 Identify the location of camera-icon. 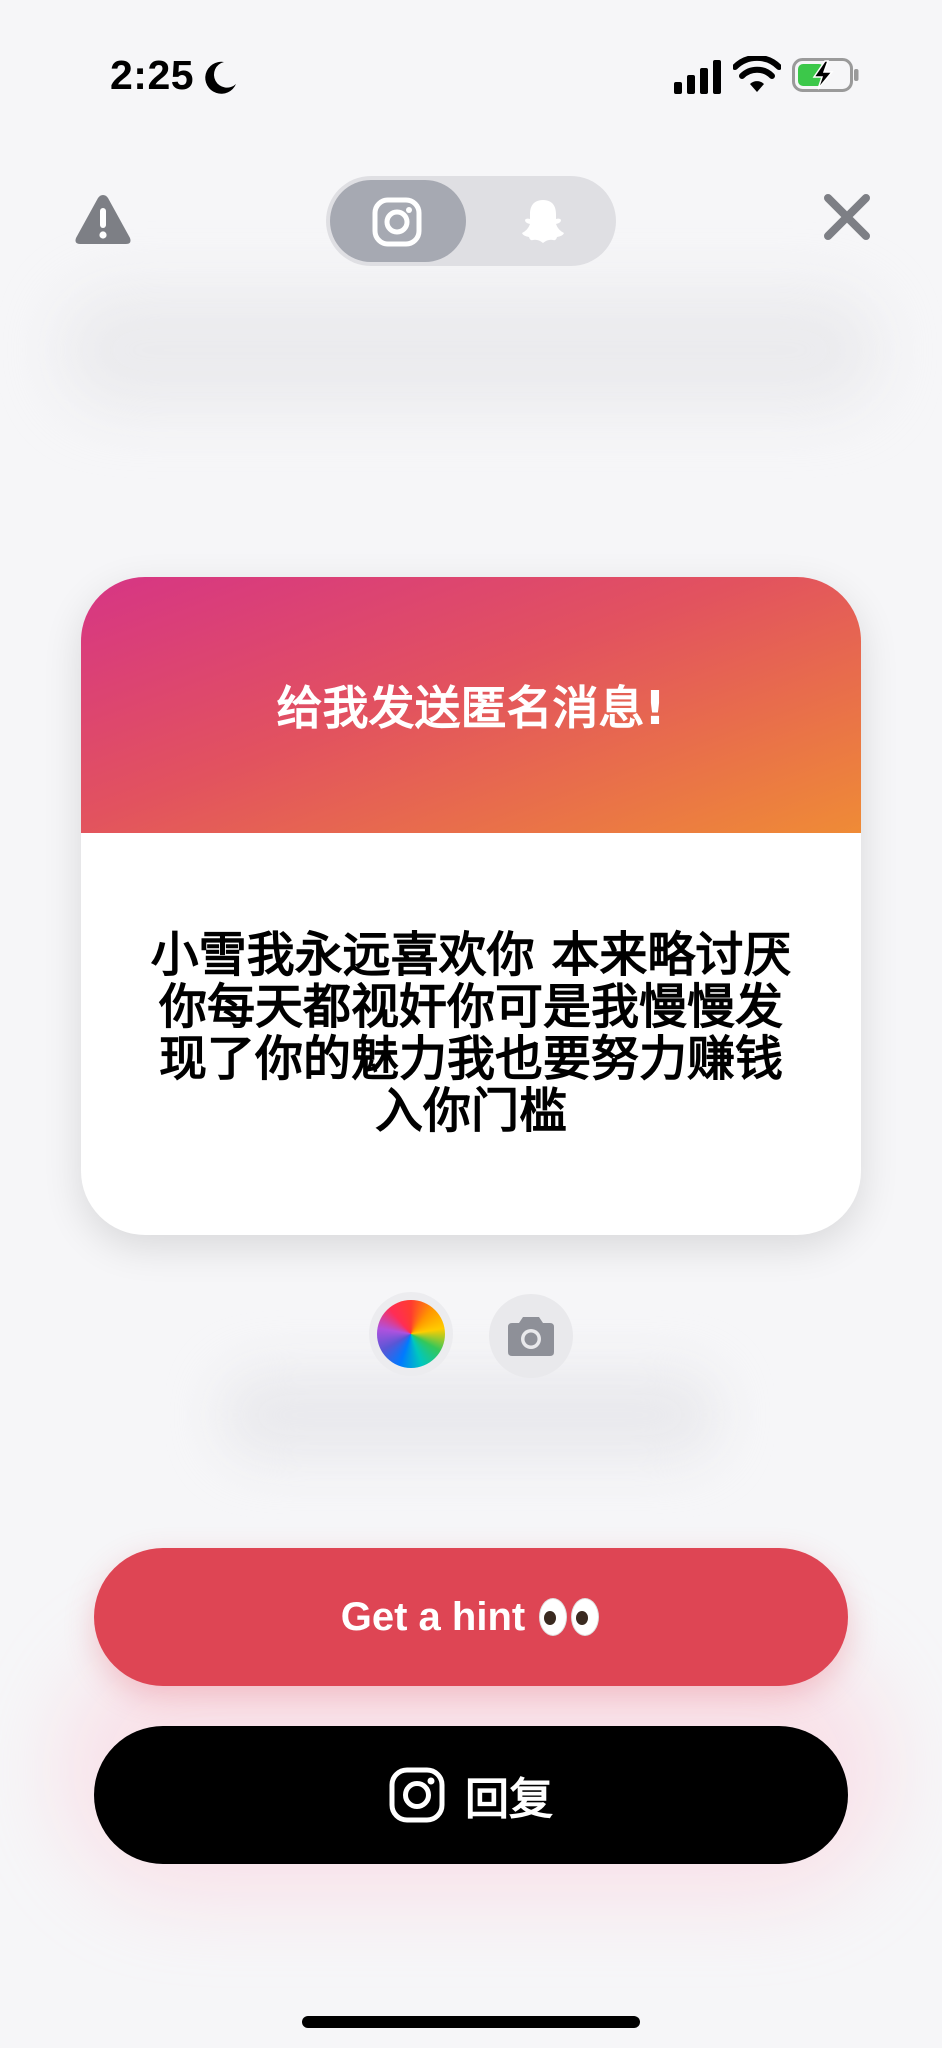
(531, 1335).